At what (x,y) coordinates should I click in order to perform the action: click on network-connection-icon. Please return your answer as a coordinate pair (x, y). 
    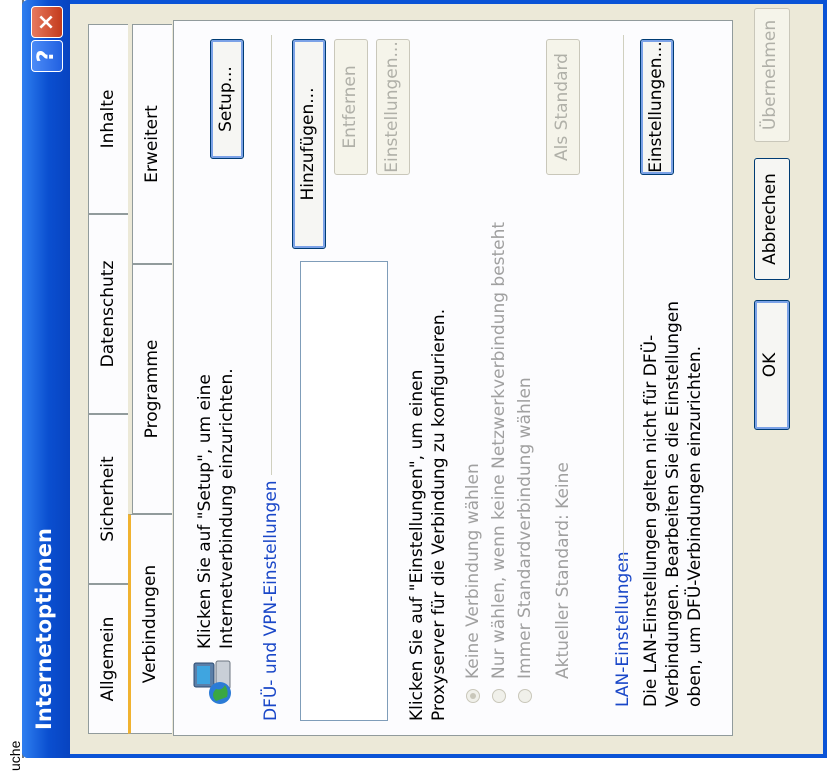
    Looking at the image, I should click on (212, 682).